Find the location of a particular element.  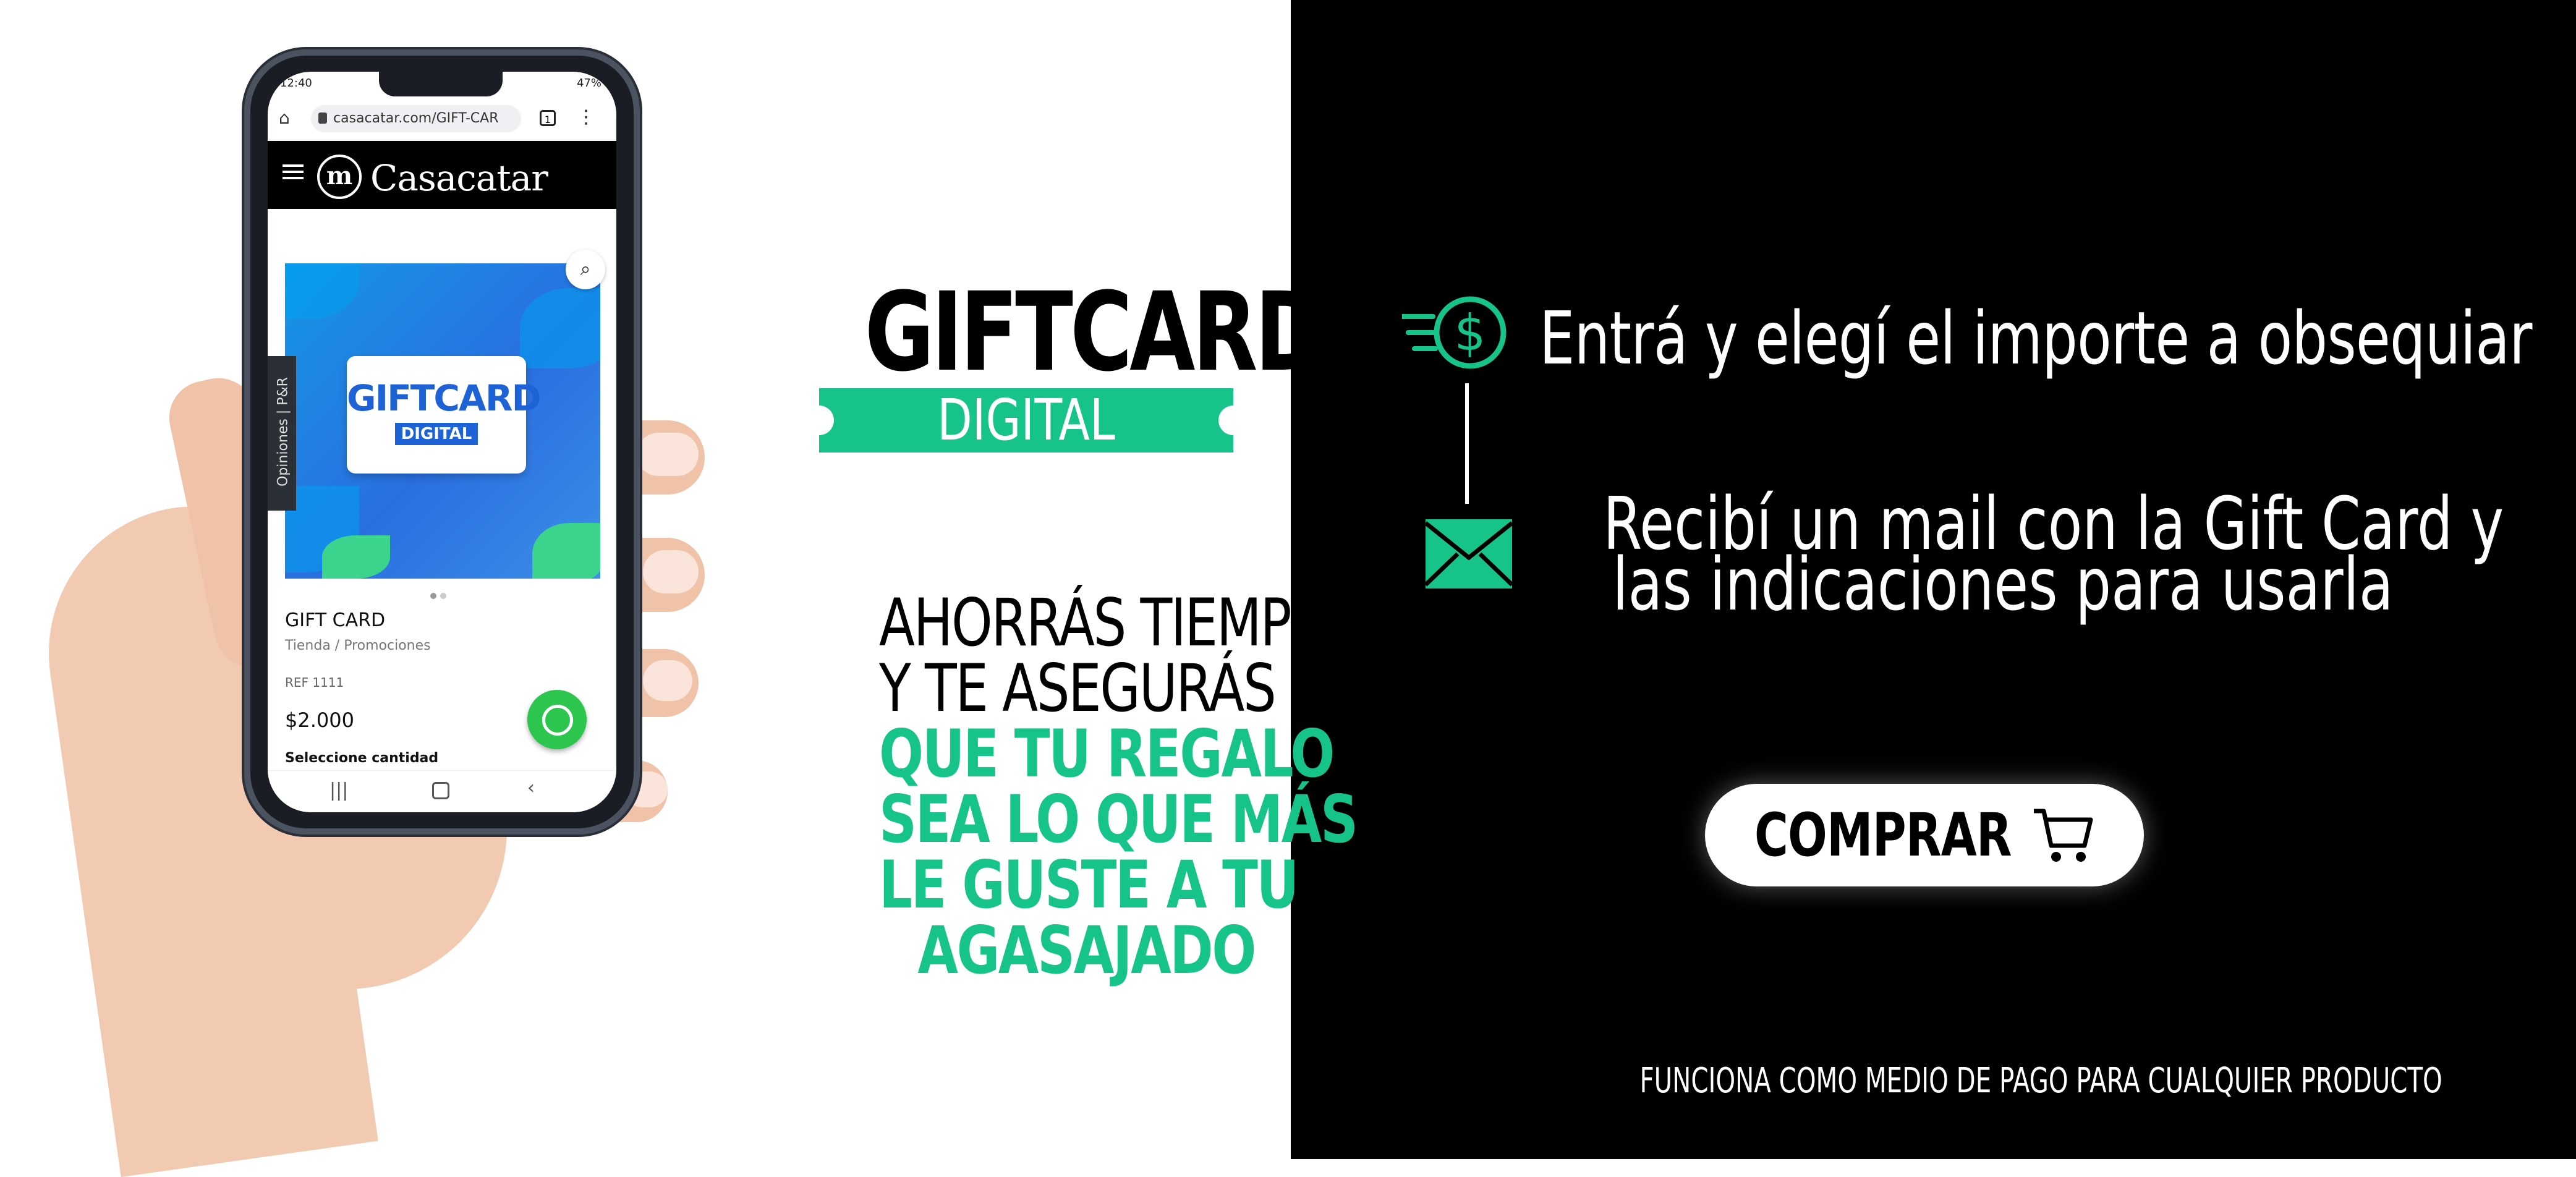

whatsapp-icon is located at coordinates (557, 719).